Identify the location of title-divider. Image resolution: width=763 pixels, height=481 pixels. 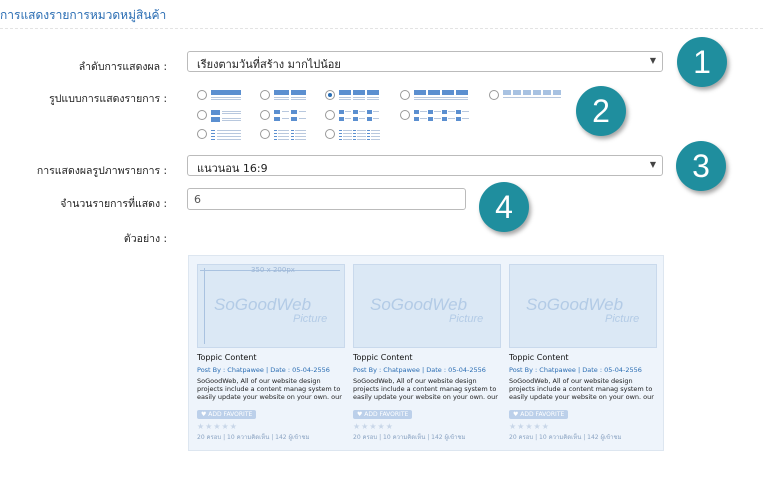
(381, 28).